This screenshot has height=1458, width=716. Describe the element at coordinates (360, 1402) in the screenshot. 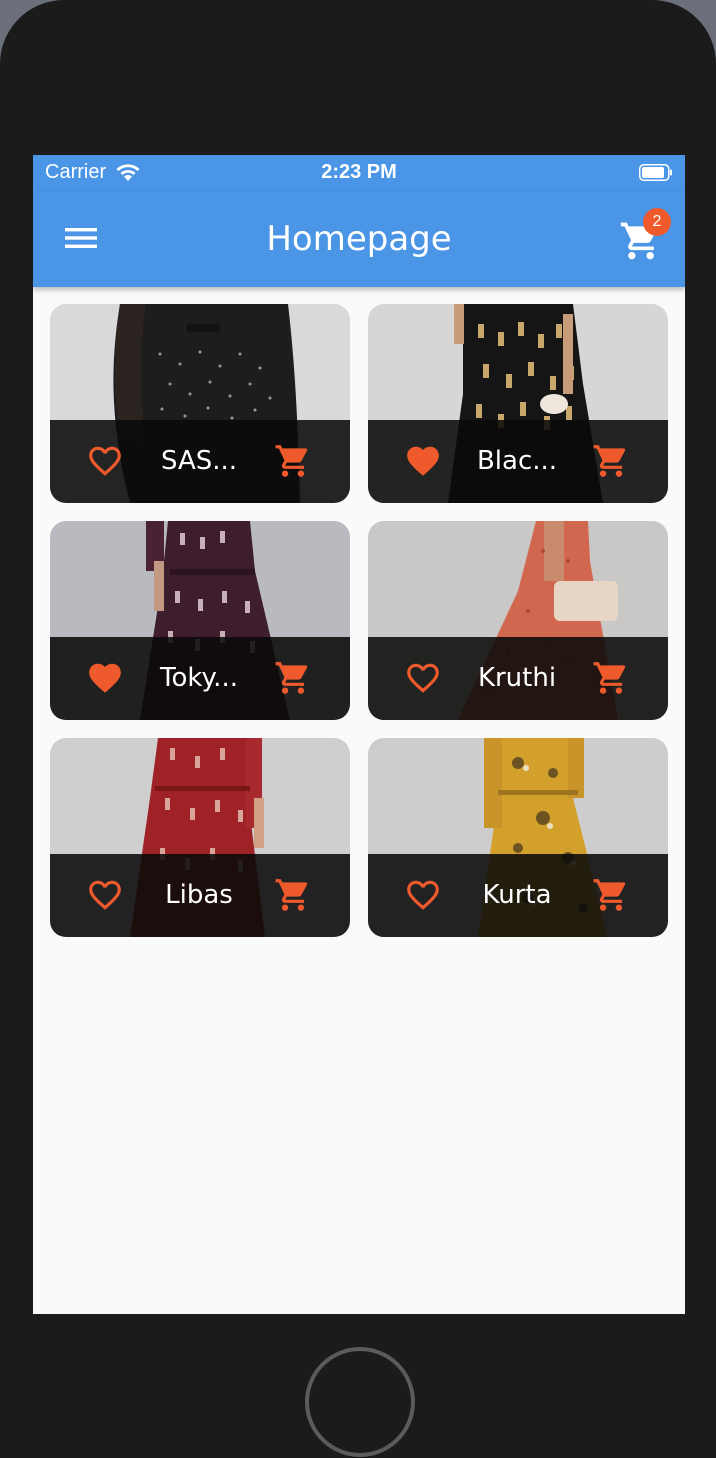

I see `home-button` at that location.